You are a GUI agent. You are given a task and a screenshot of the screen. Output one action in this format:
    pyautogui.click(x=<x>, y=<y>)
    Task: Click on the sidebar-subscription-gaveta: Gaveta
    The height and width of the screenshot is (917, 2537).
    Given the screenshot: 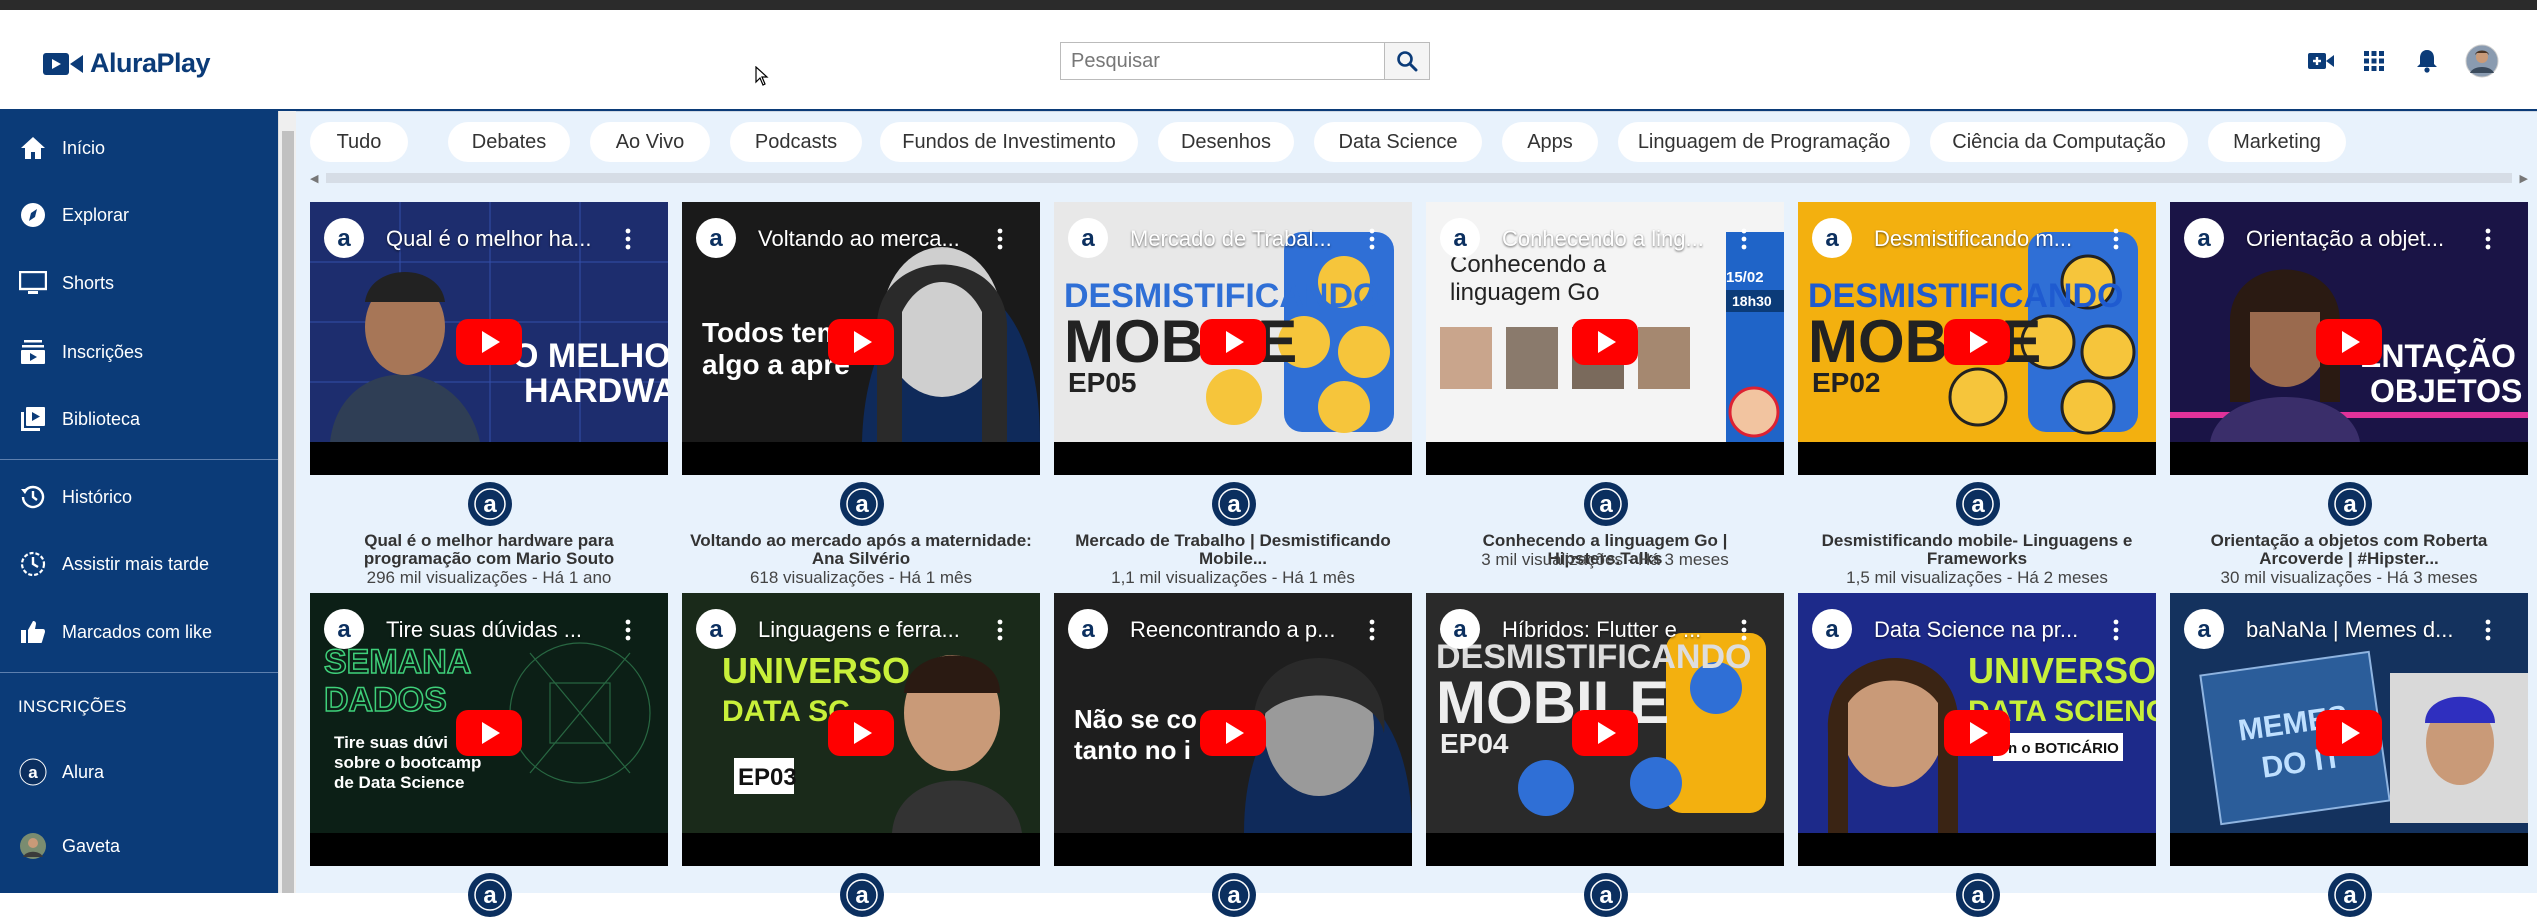 What is the action you would take?
    pyautogui.click(x=139, y=846)
    